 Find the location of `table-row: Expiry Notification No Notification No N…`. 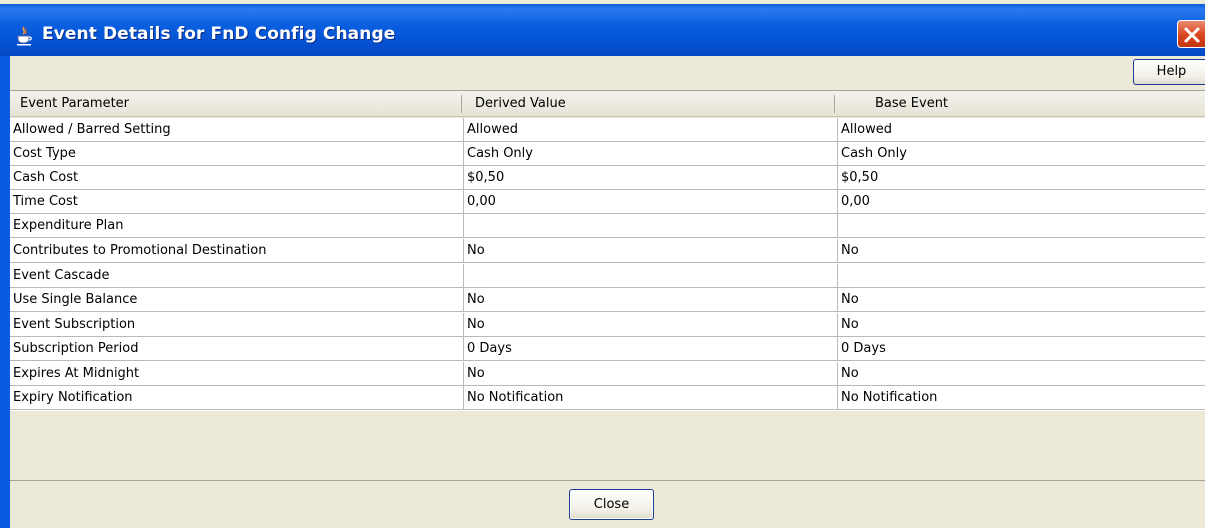

table-row: Expiry Notification No Notification No N… is located at coordinates (607, 398).